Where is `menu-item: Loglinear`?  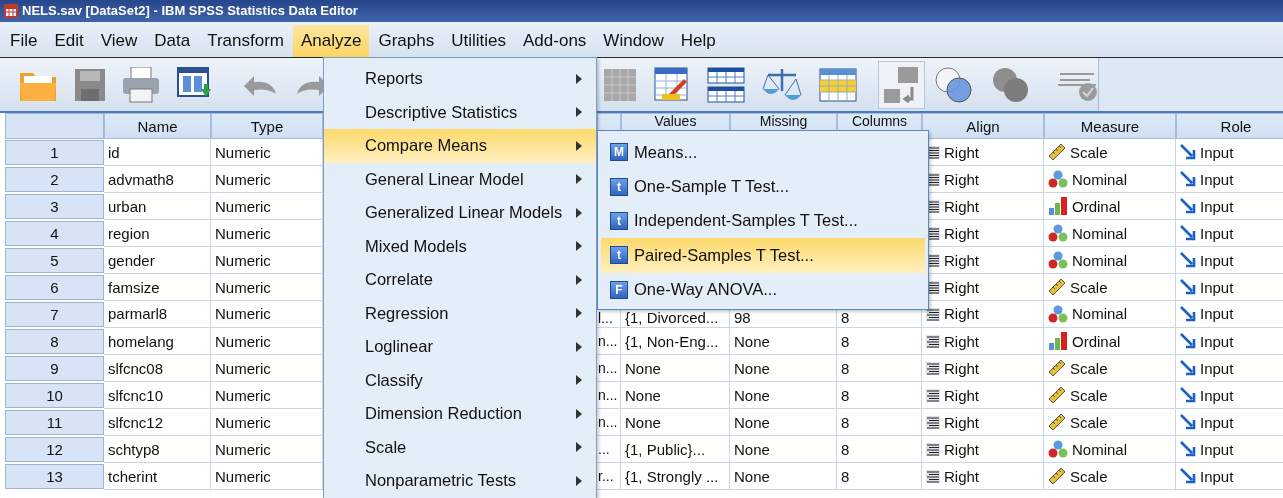
menu-item: Loglinear is located at coordinates (460, 347).